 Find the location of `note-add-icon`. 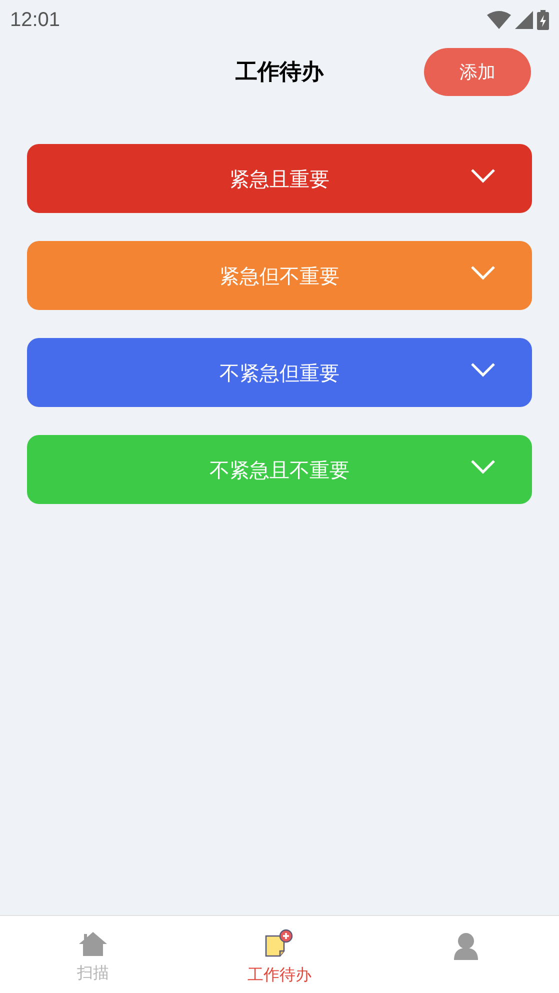

note-add-icon is located at coordinates (279, 943).